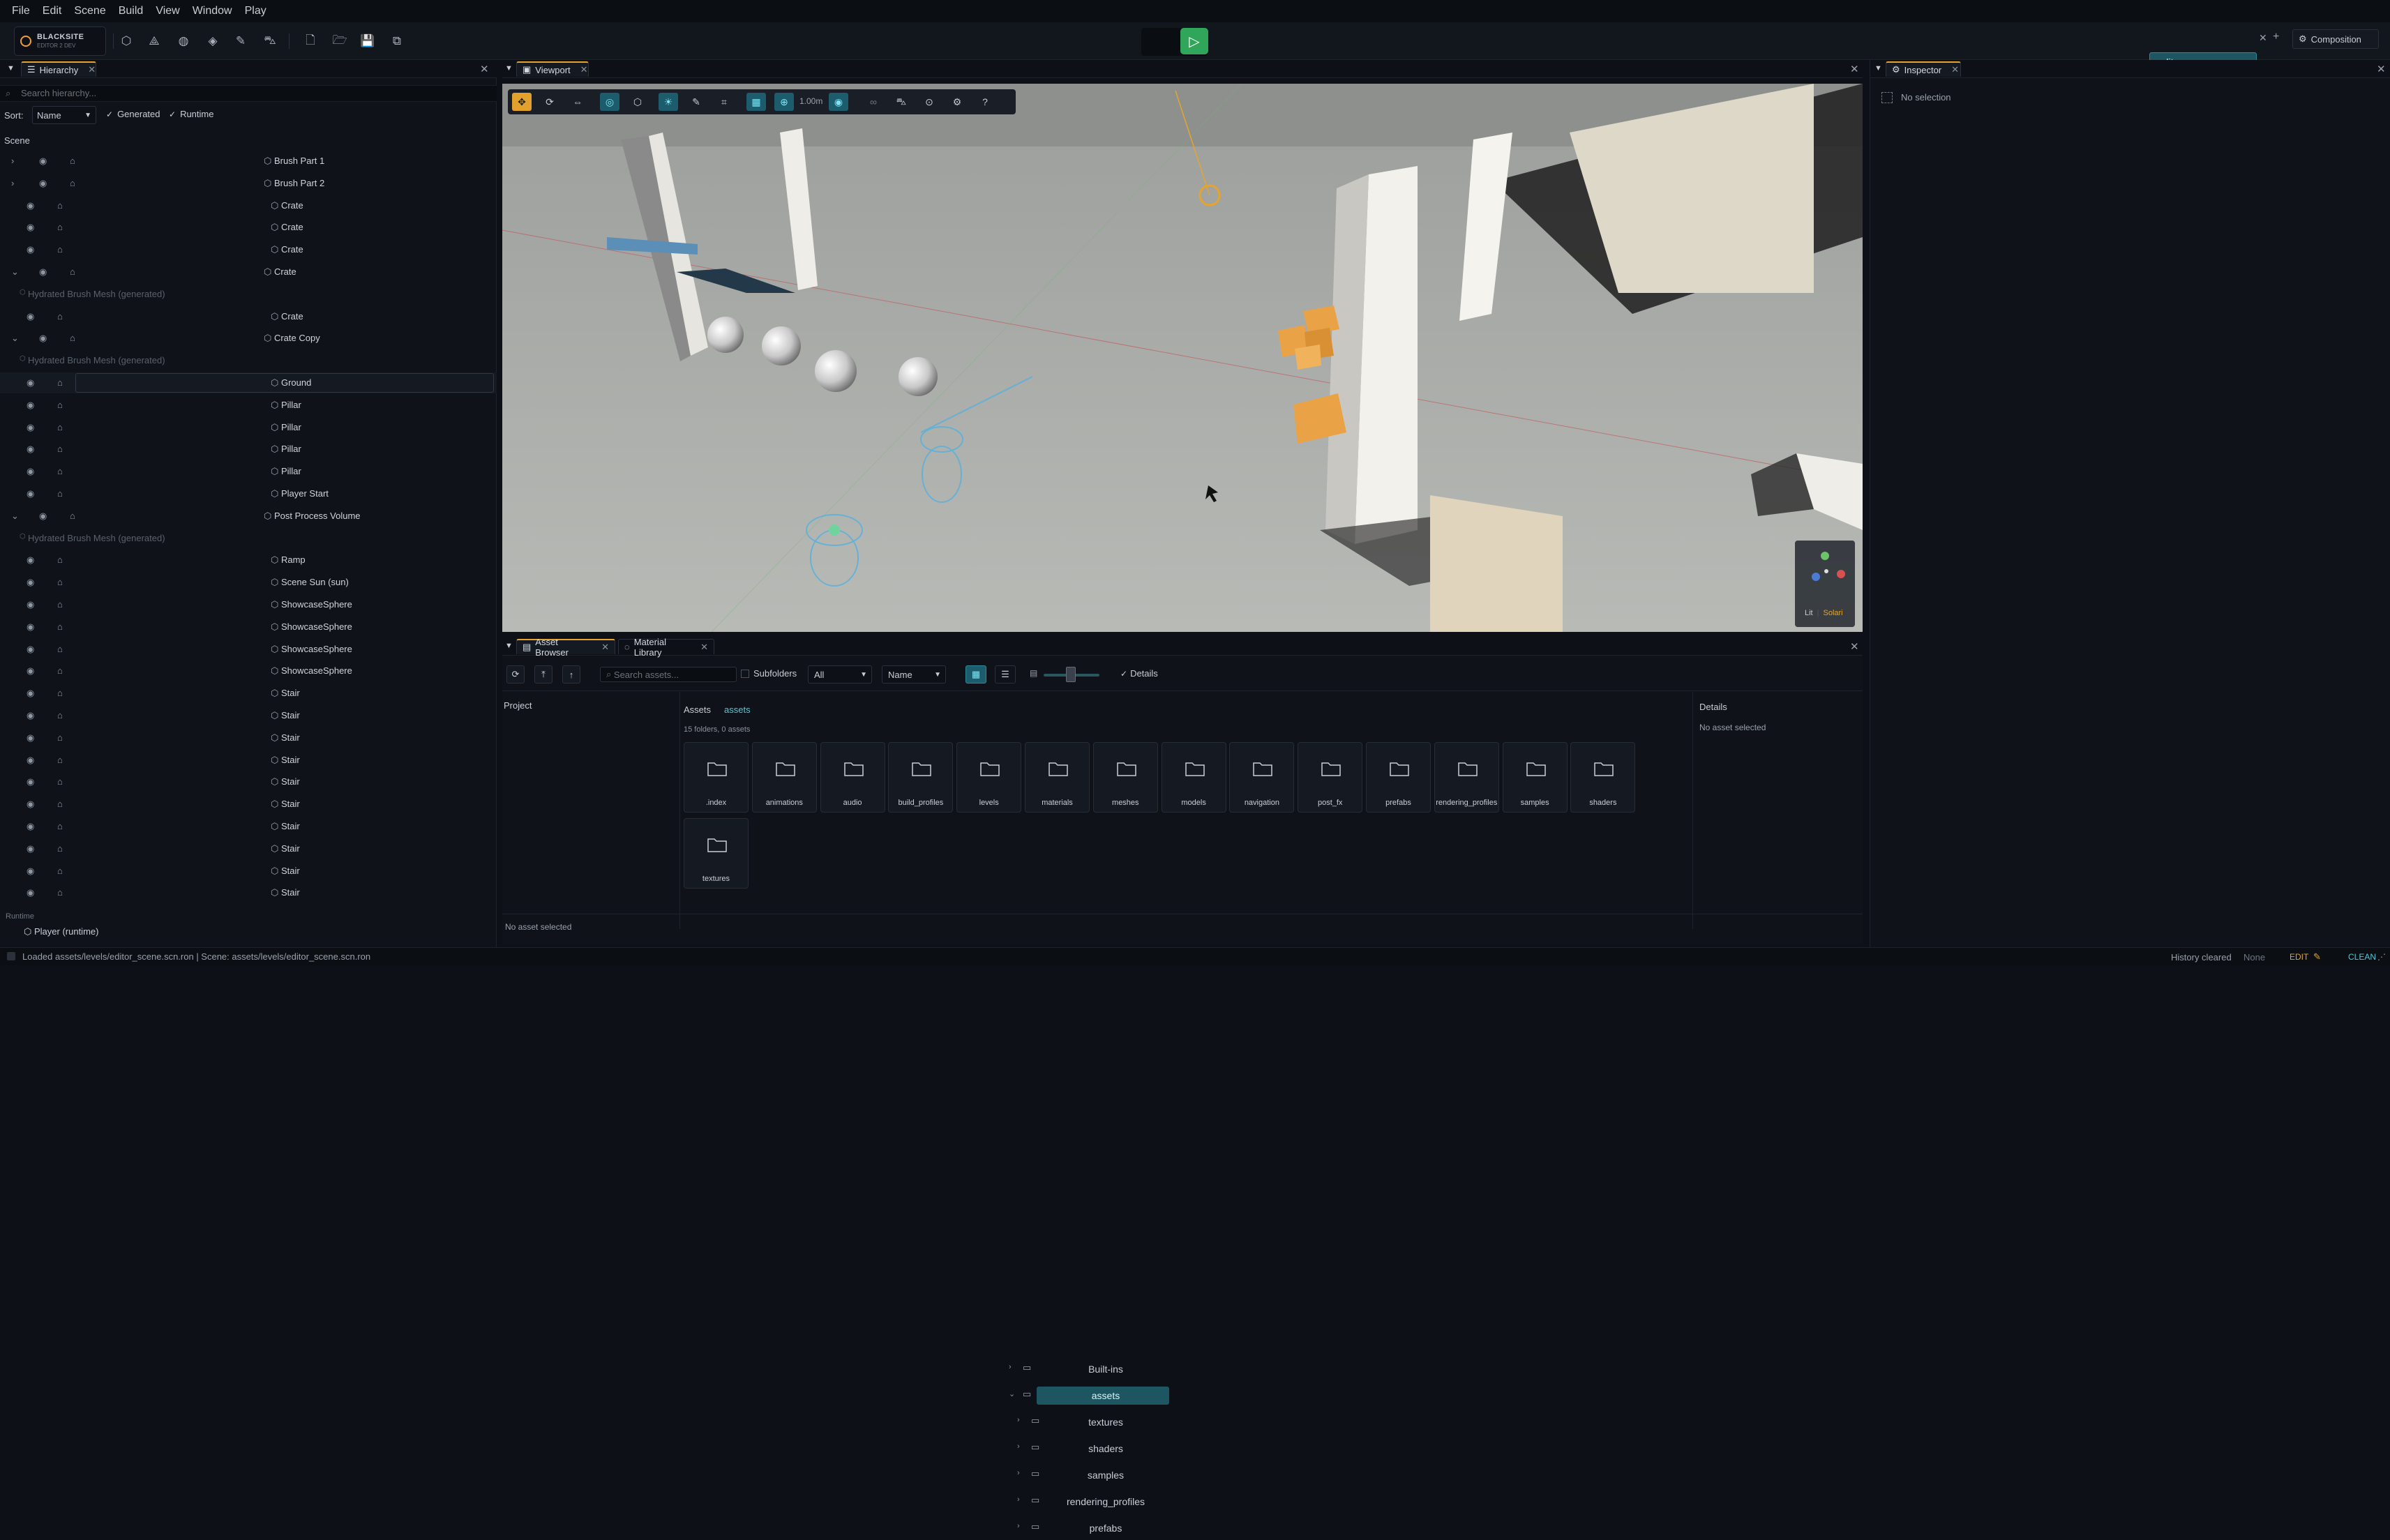 The height and width of the screenshot is (1540, 2390). I want to click on folder-tile: audio, so click(852, 777).